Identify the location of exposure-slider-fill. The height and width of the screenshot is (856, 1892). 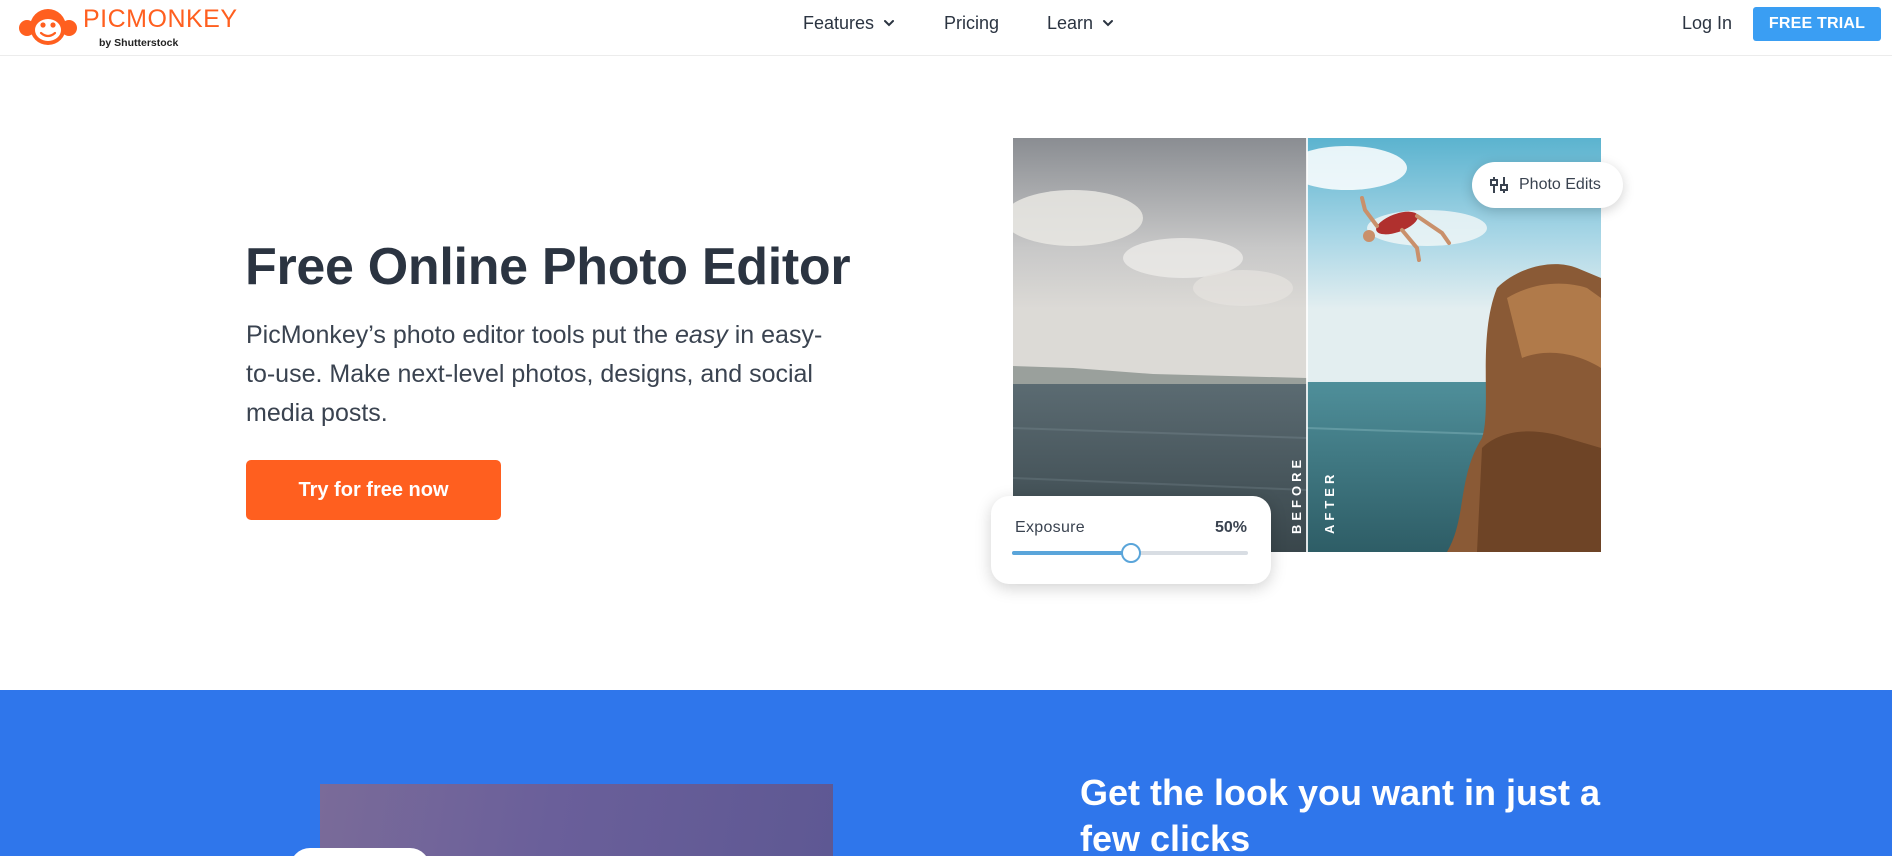
(1071, 553).